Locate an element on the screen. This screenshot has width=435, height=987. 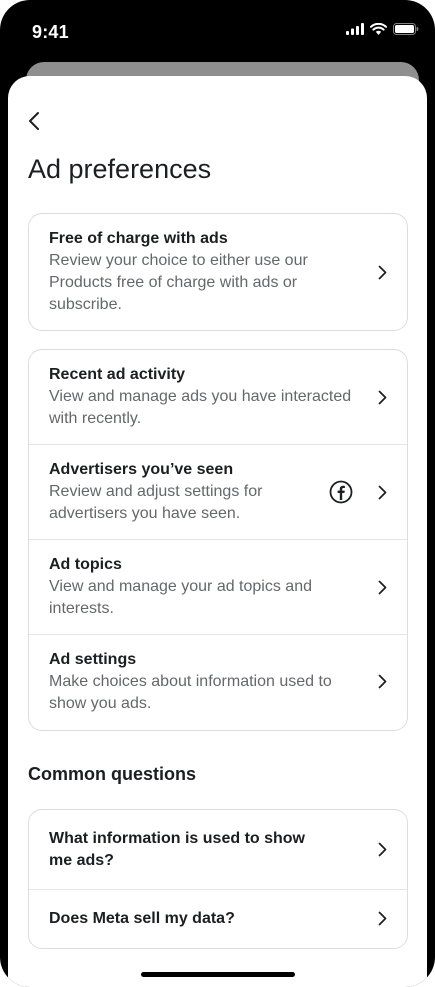
row-title: Free of charge with ads is located at coordinates (138, 238).